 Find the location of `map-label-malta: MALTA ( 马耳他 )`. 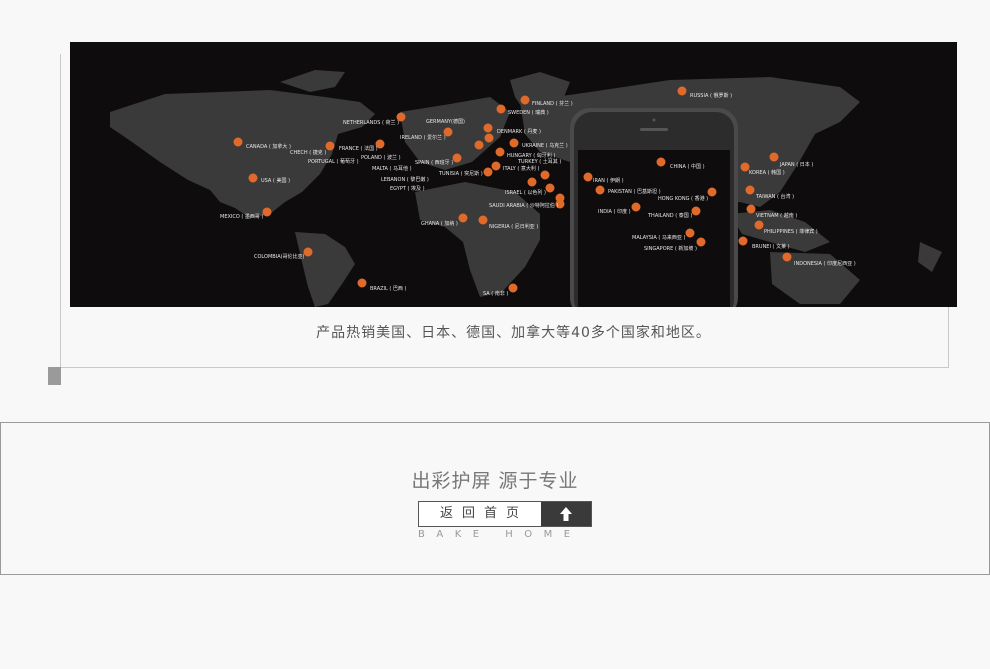

map-label-malta: MALTA ( 马耳他 ) is located at coordinates (392, 168).